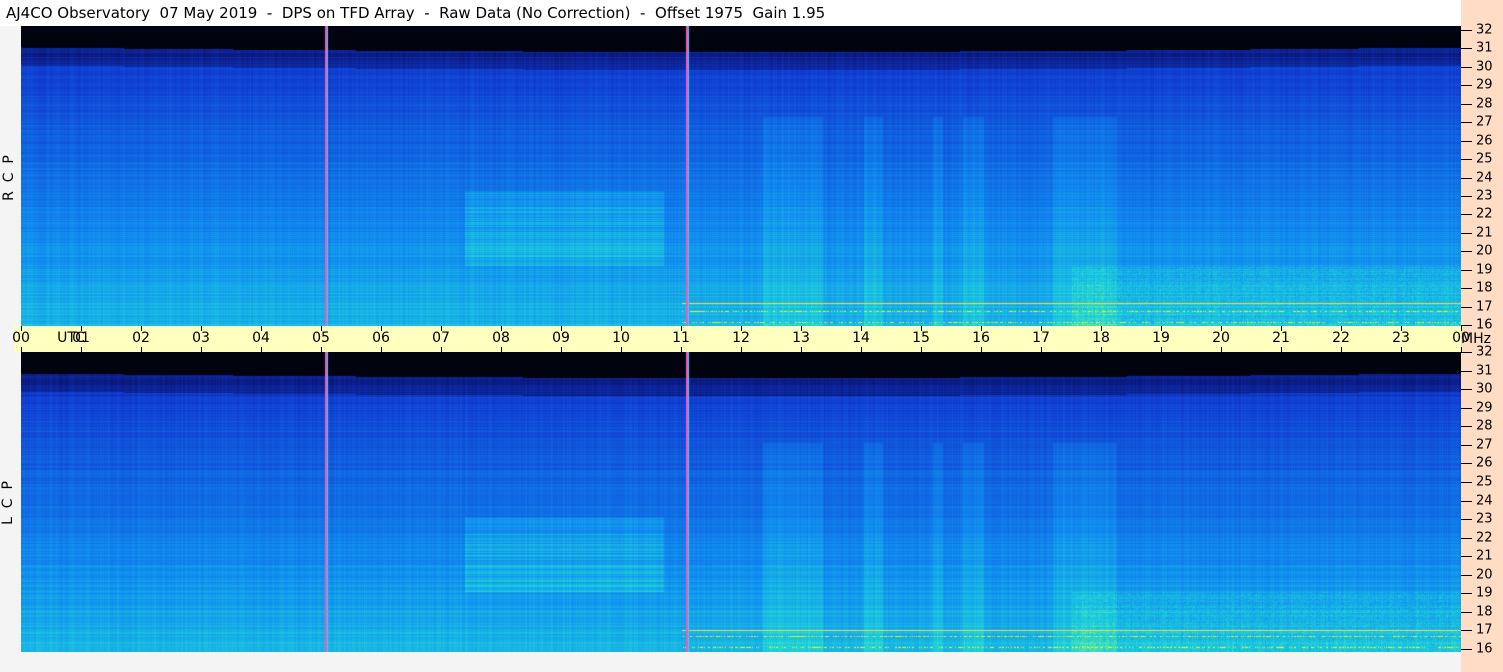 The image size is (1503, 672). I want to click on y-tick-label: 28, so click(1484, 426).